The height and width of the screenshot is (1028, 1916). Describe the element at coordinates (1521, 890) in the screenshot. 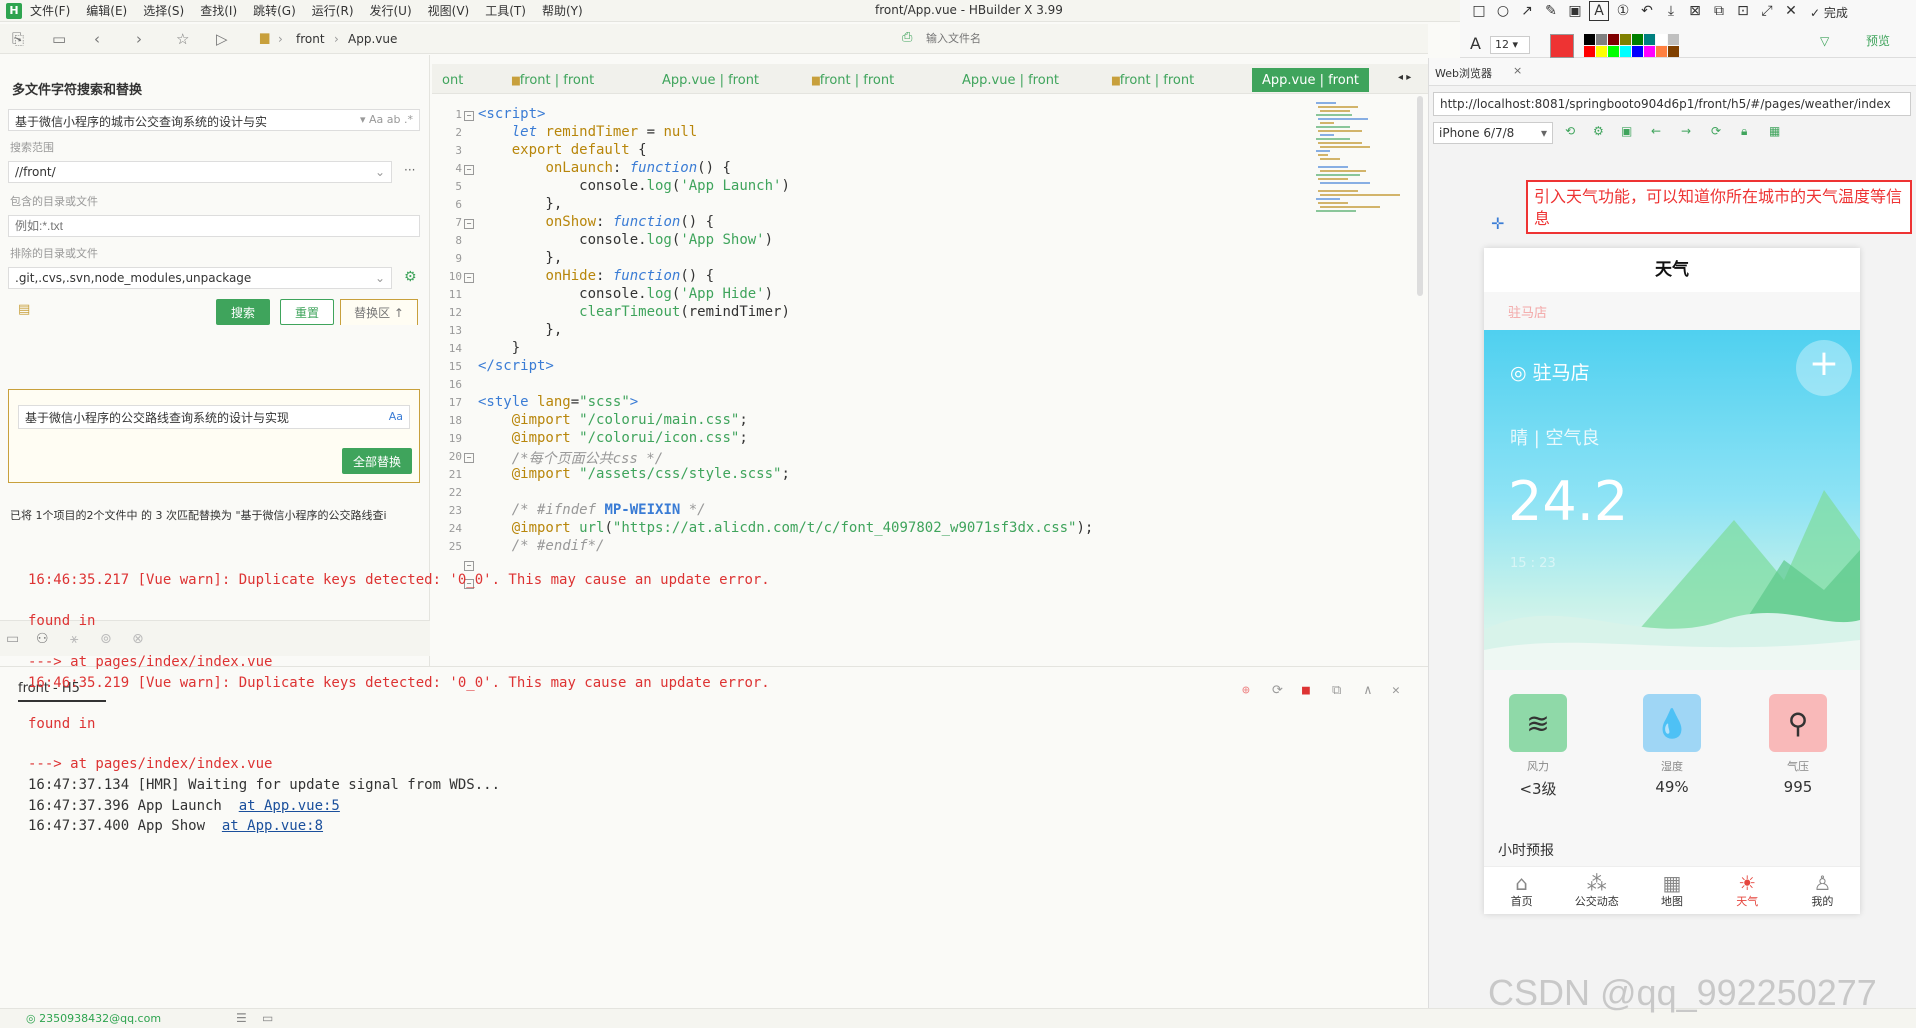

I see `nav-item: ⌂ 首页` at that location.